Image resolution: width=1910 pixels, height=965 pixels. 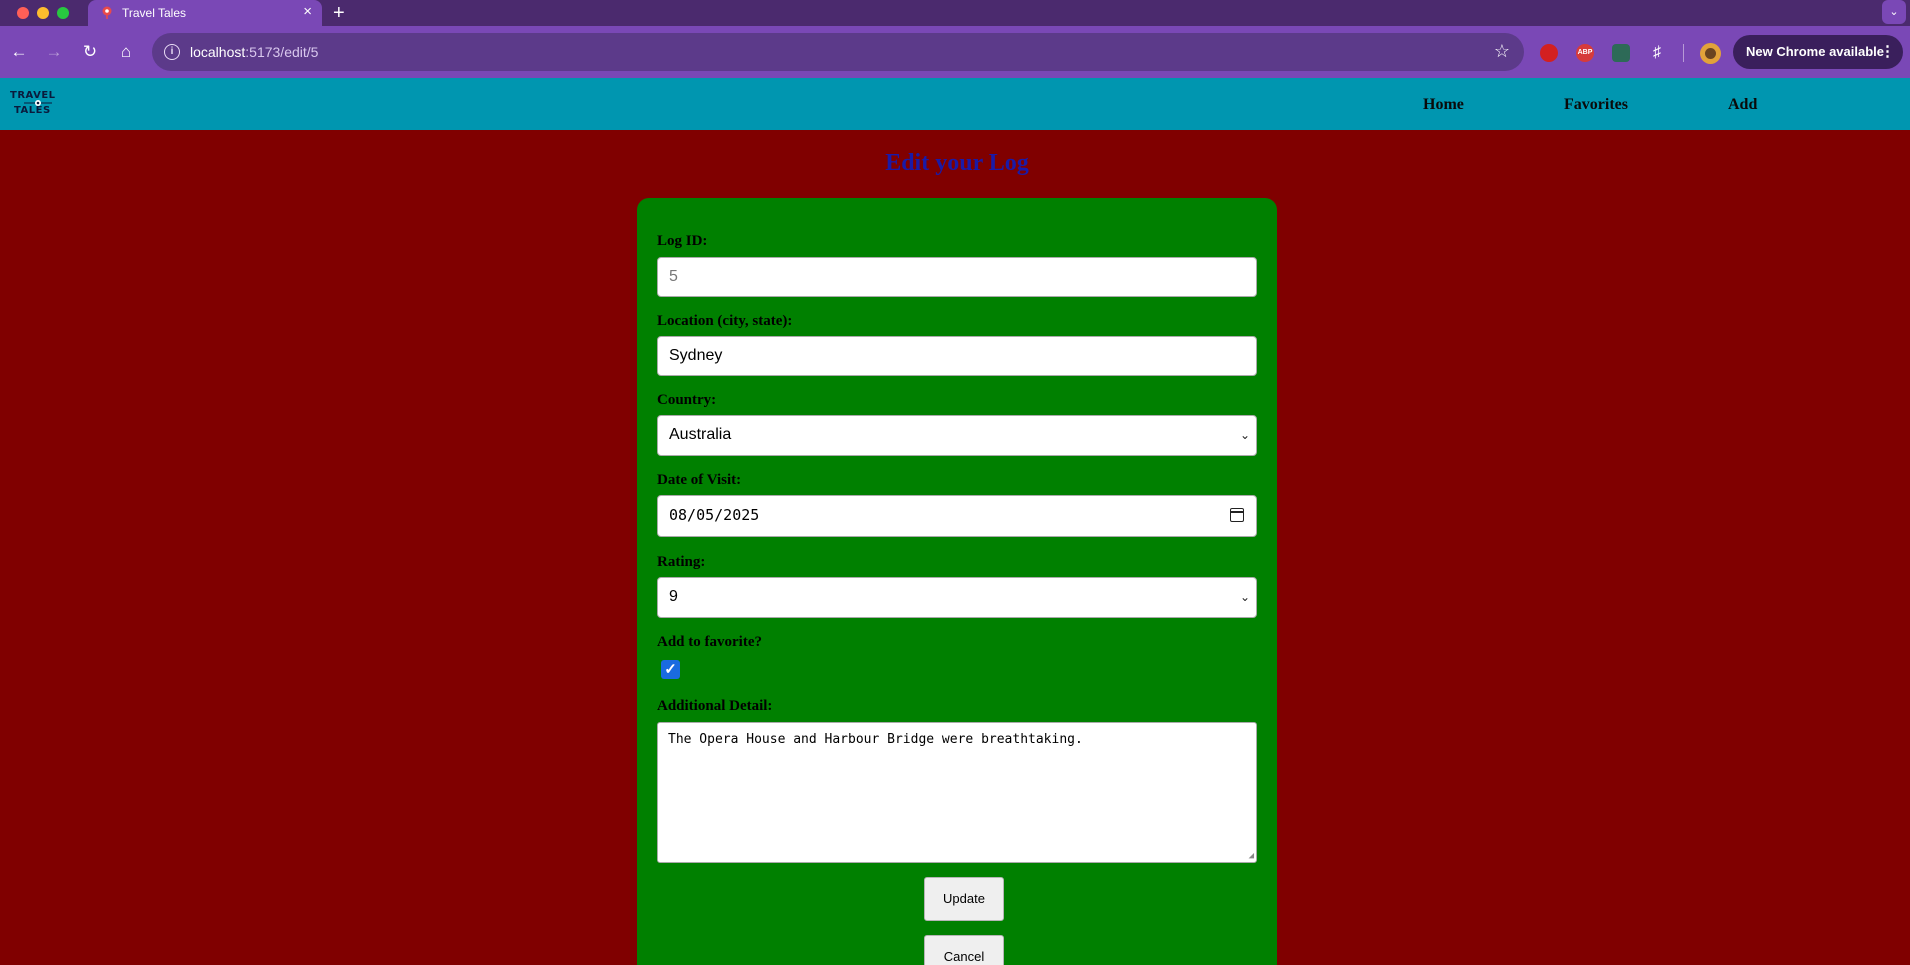 I want to click on browser-tab: Travel Tales ×, so click(x=205, y=13).